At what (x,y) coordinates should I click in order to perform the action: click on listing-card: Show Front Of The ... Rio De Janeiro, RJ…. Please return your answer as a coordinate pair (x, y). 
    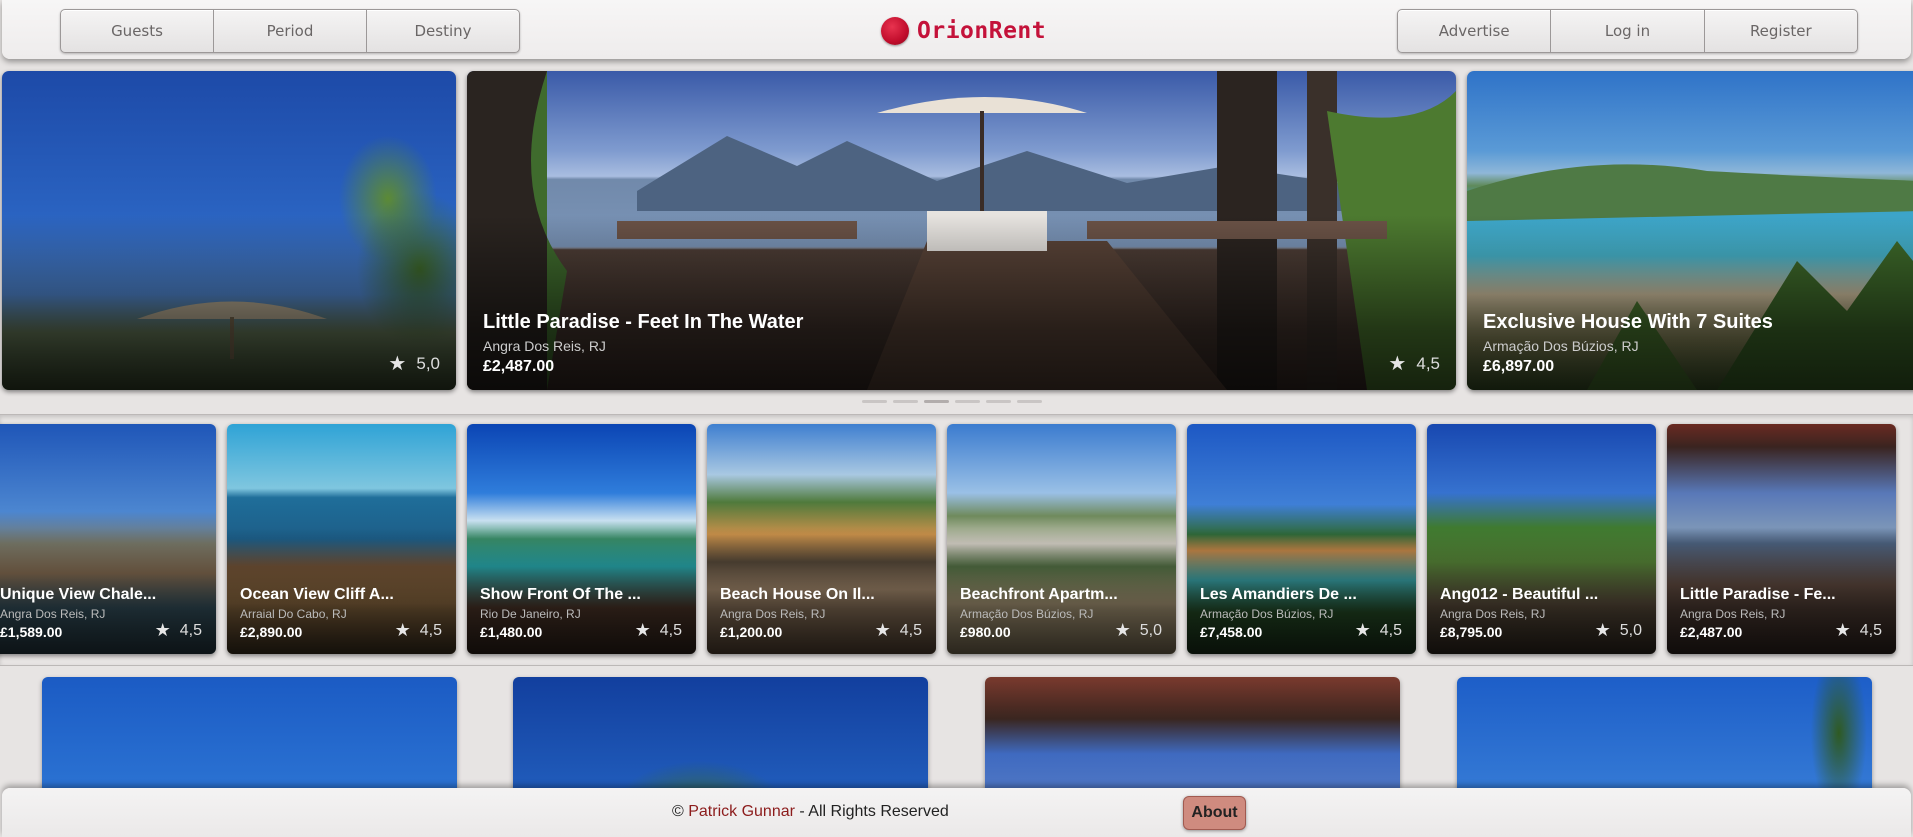
    Looking at the image, I should click on (581, 539).